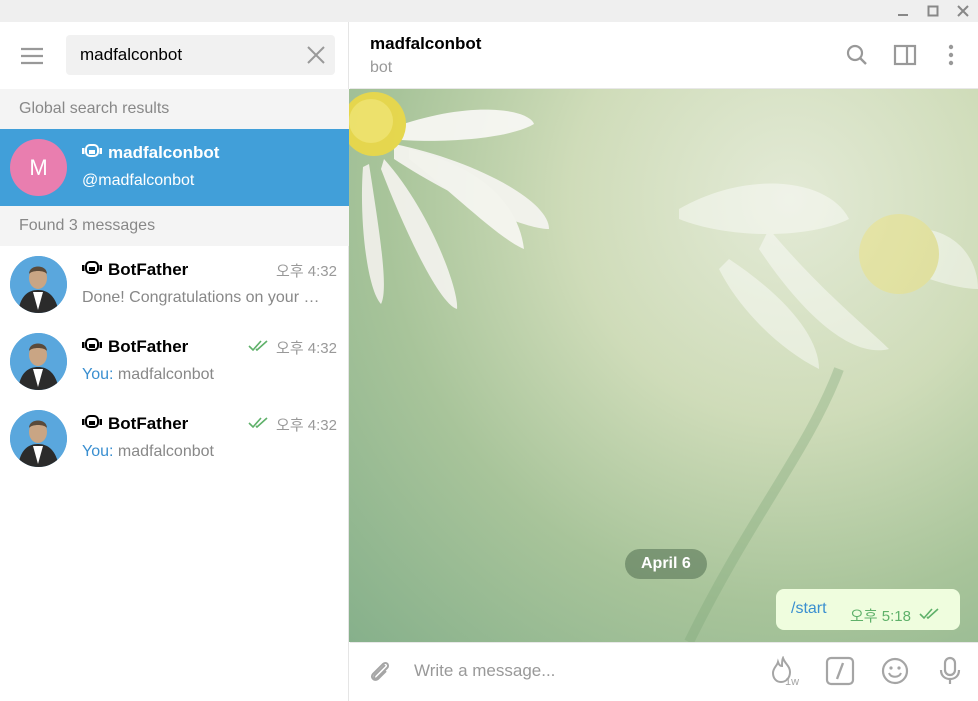 Image resolution: width=978 pixels, height=701 pixels. I want to click on avatar: M, so click(38, 167).